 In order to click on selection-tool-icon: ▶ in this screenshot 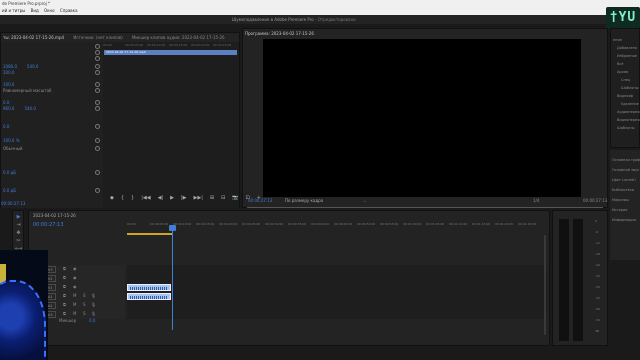, I will do `click(18, 217)`.